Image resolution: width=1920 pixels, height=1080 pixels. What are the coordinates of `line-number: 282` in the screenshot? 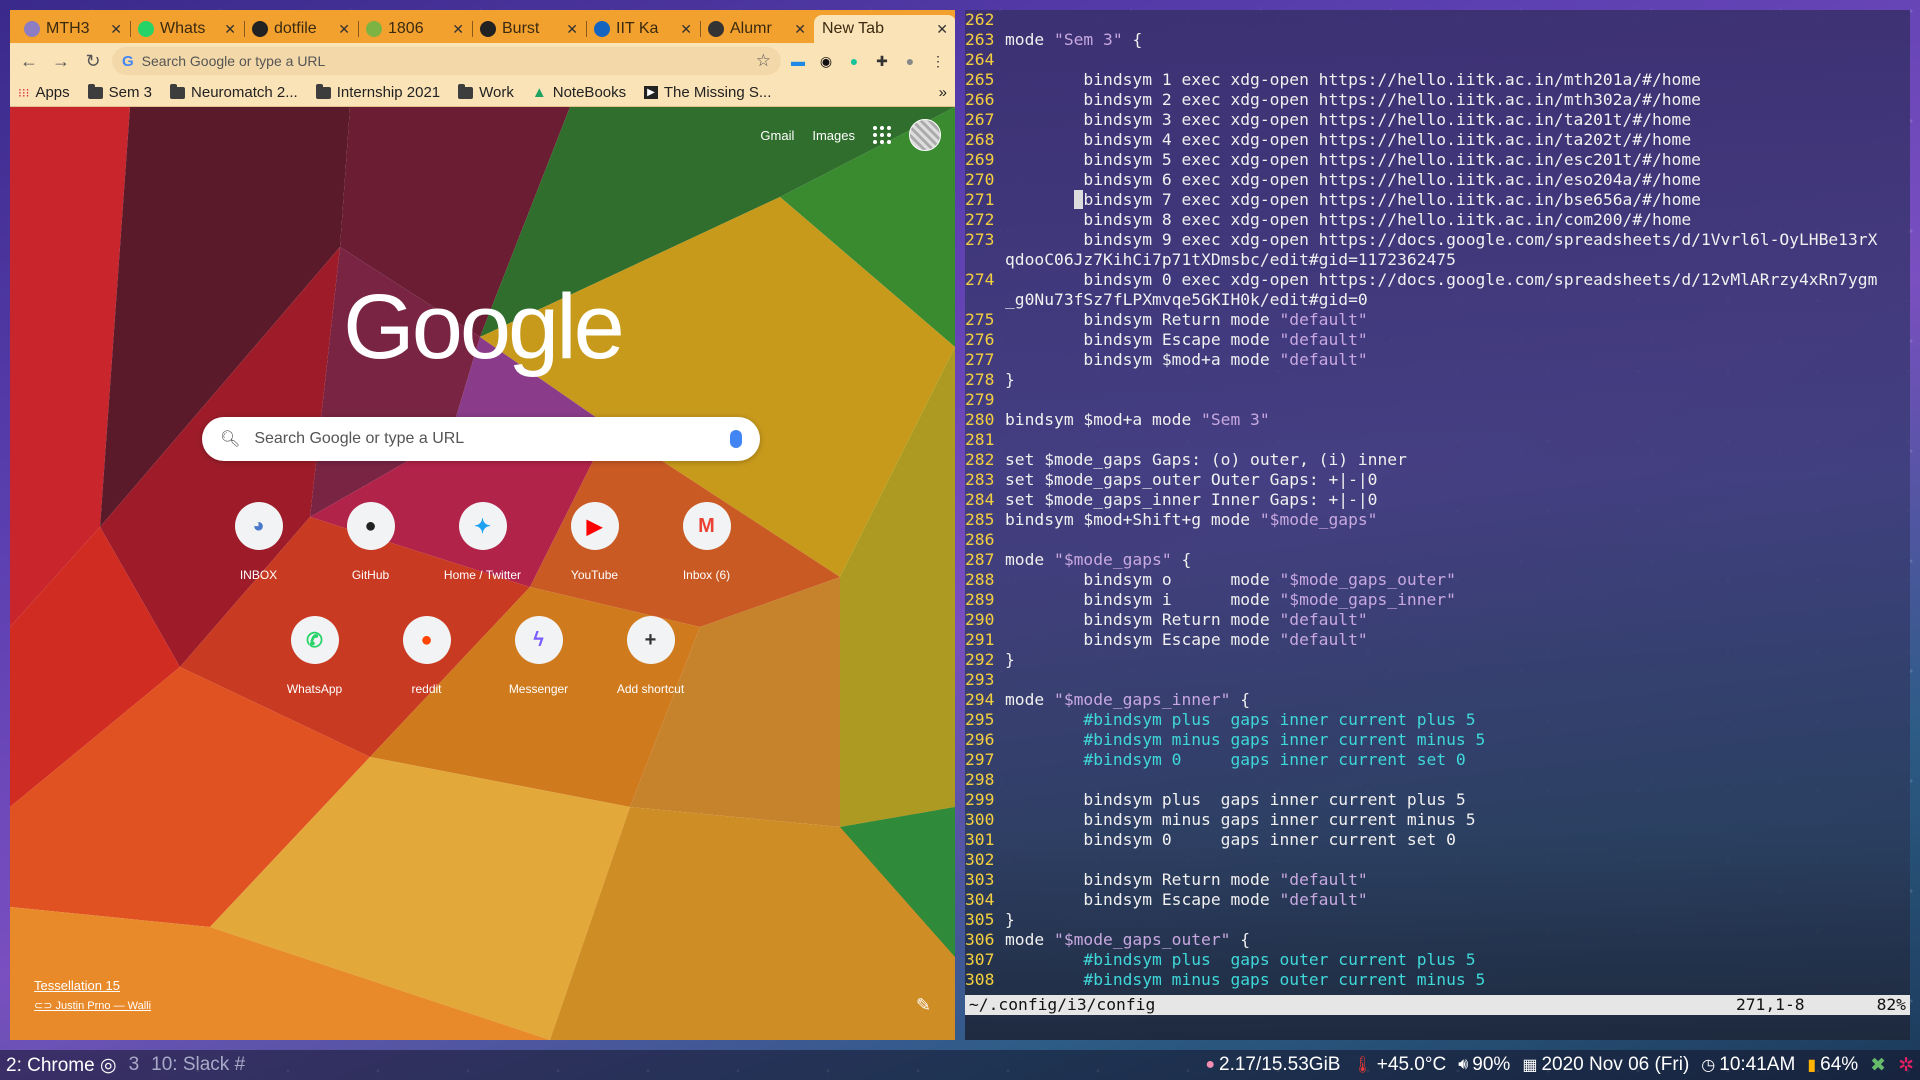 It's located at (980, 459).